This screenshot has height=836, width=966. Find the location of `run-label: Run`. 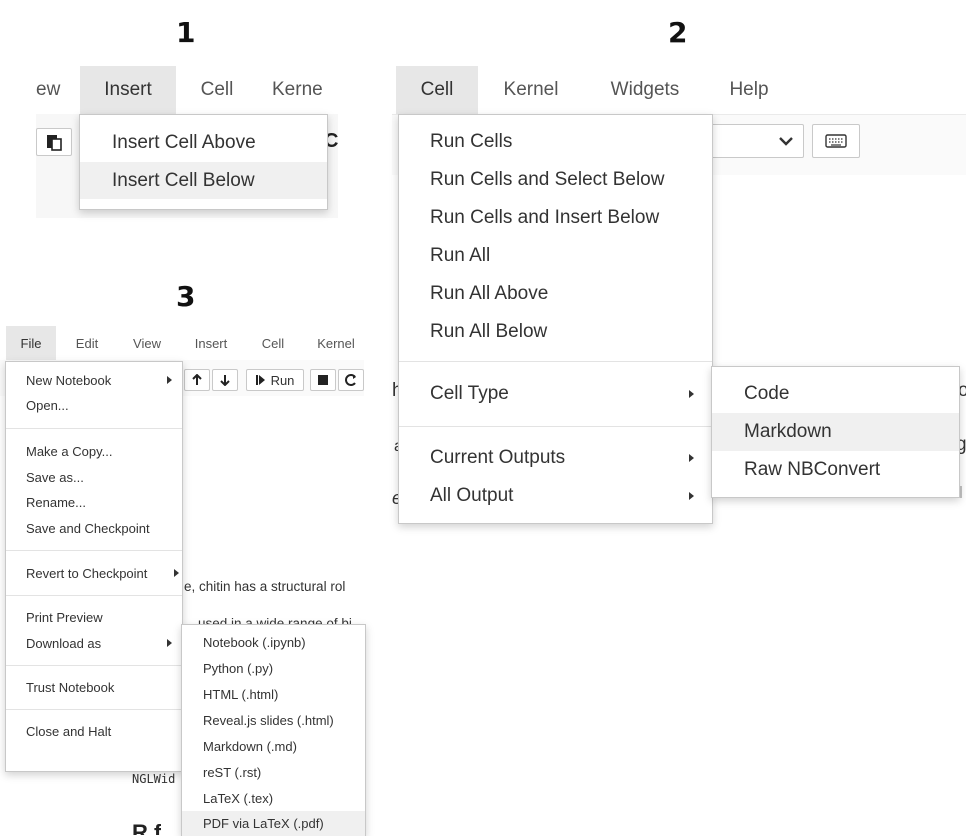

run-label: Run is located at coordinates (282, 380).